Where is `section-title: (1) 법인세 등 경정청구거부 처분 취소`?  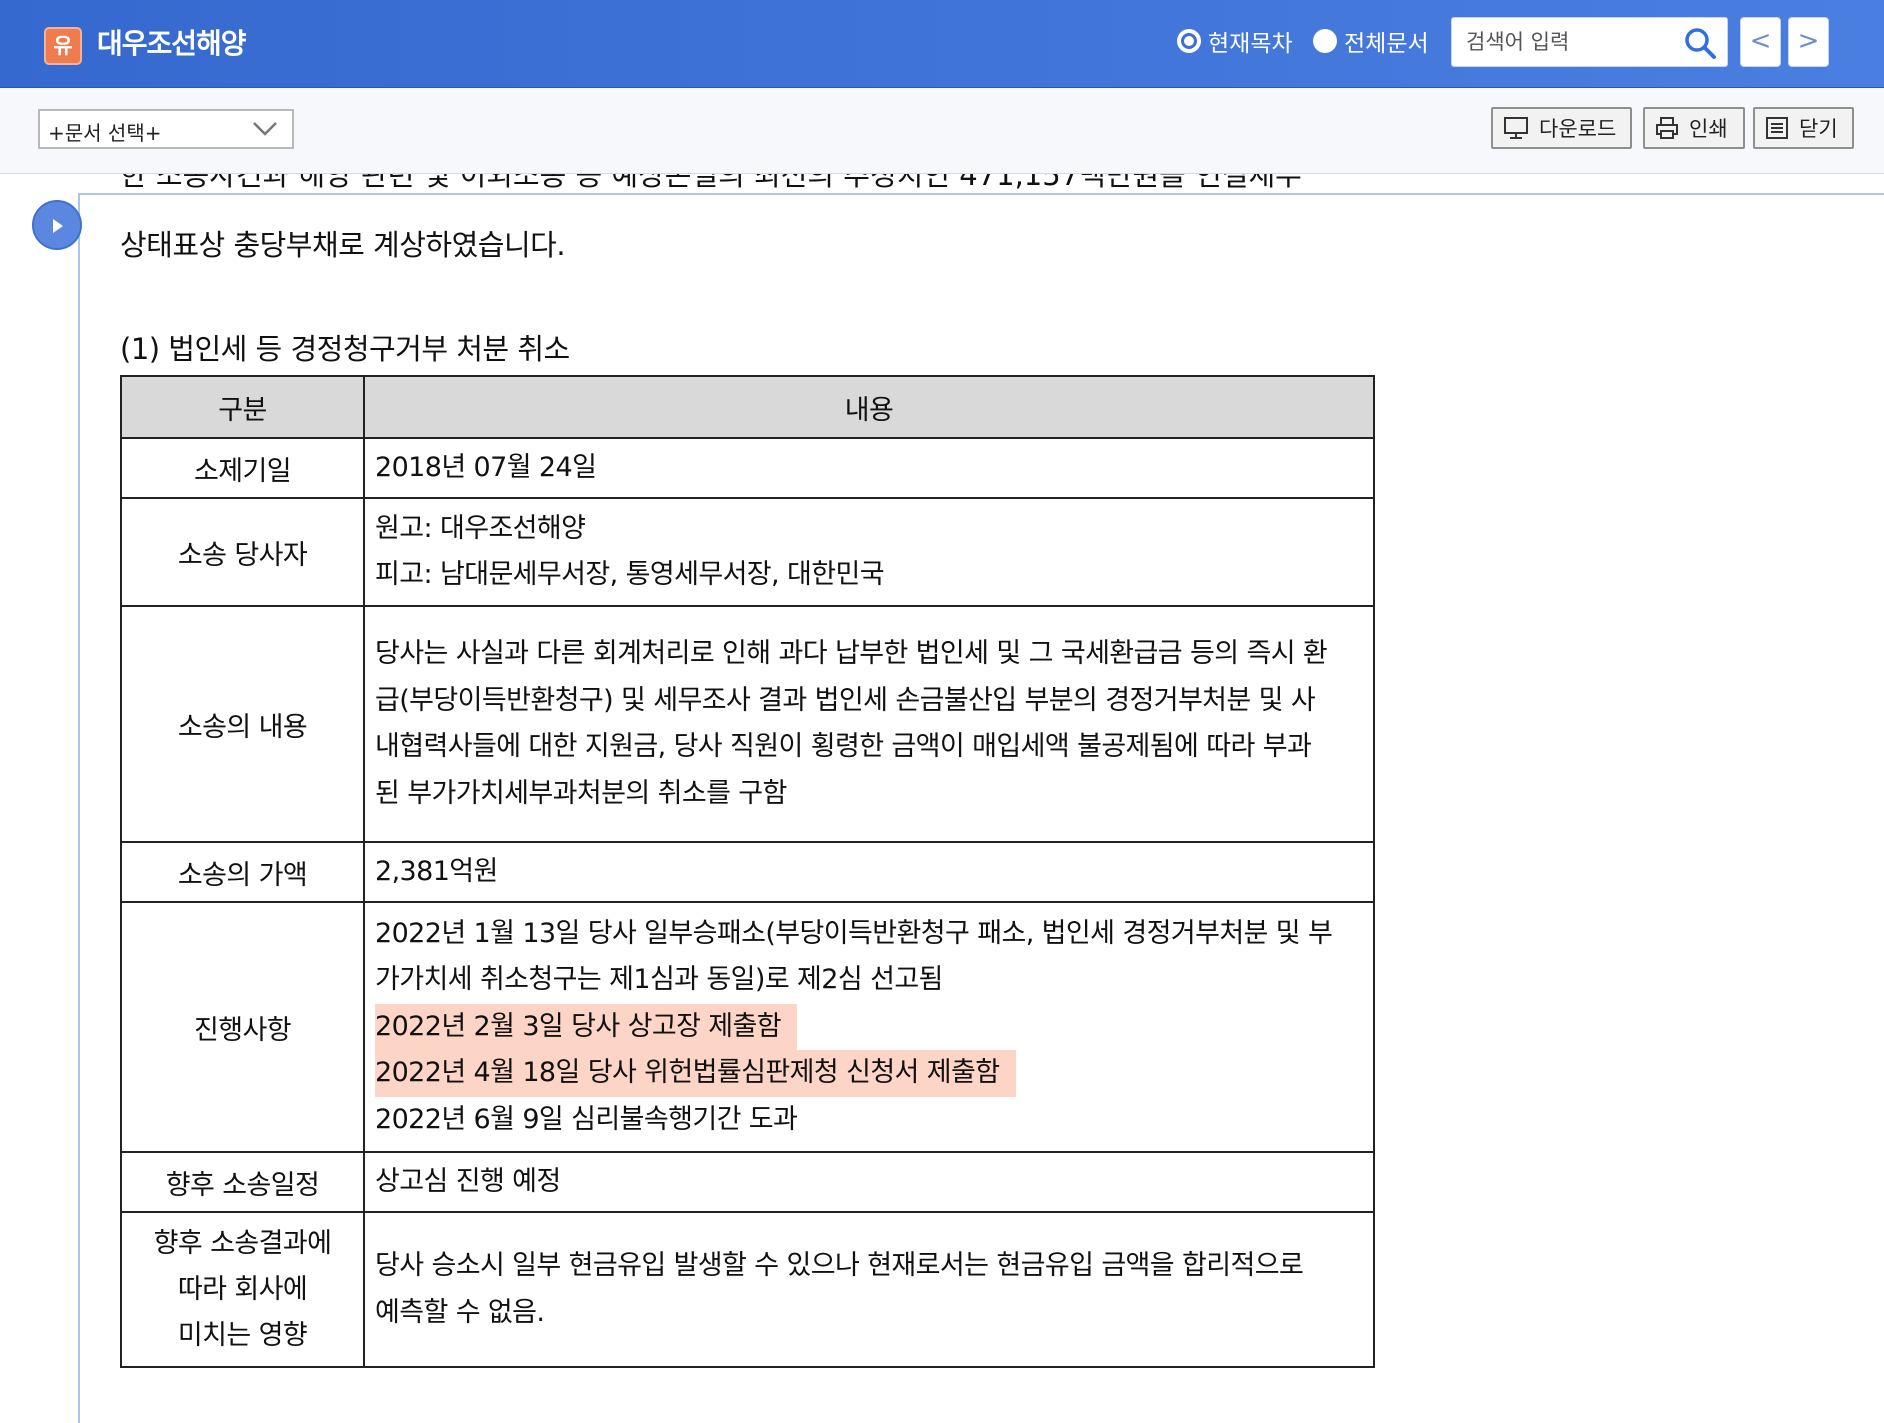 section-title: (1) 법인세 등 경정청구거부 처분 취소 is located at coordinates (345, 349).